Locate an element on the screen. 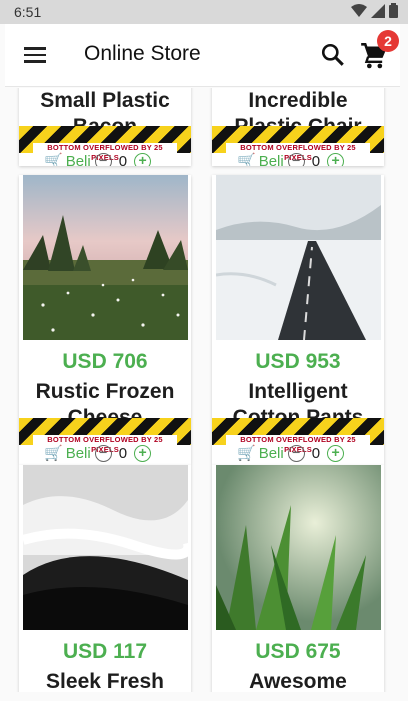 This screenshot has height=701, width=408. page-title: Online Store is located at coordinates (142, 53).